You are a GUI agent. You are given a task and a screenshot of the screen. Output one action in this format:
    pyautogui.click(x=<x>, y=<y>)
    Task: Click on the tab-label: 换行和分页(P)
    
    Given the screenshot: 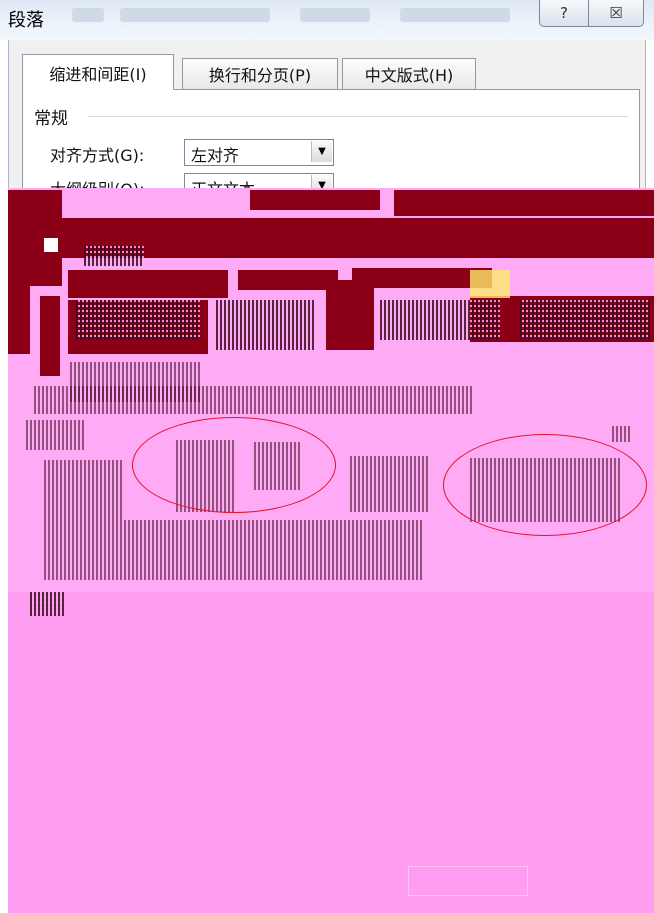 What is the action you would take?
    pyautogui.click(x=260, y=75)
    